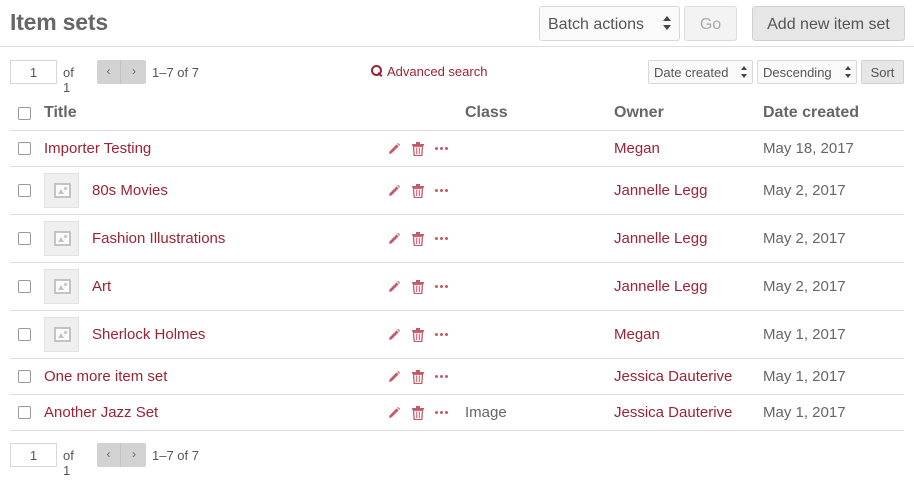 The width and height of the screenshot is (914, 484). I want to click on column-owner: Owner, so click(639, 112).